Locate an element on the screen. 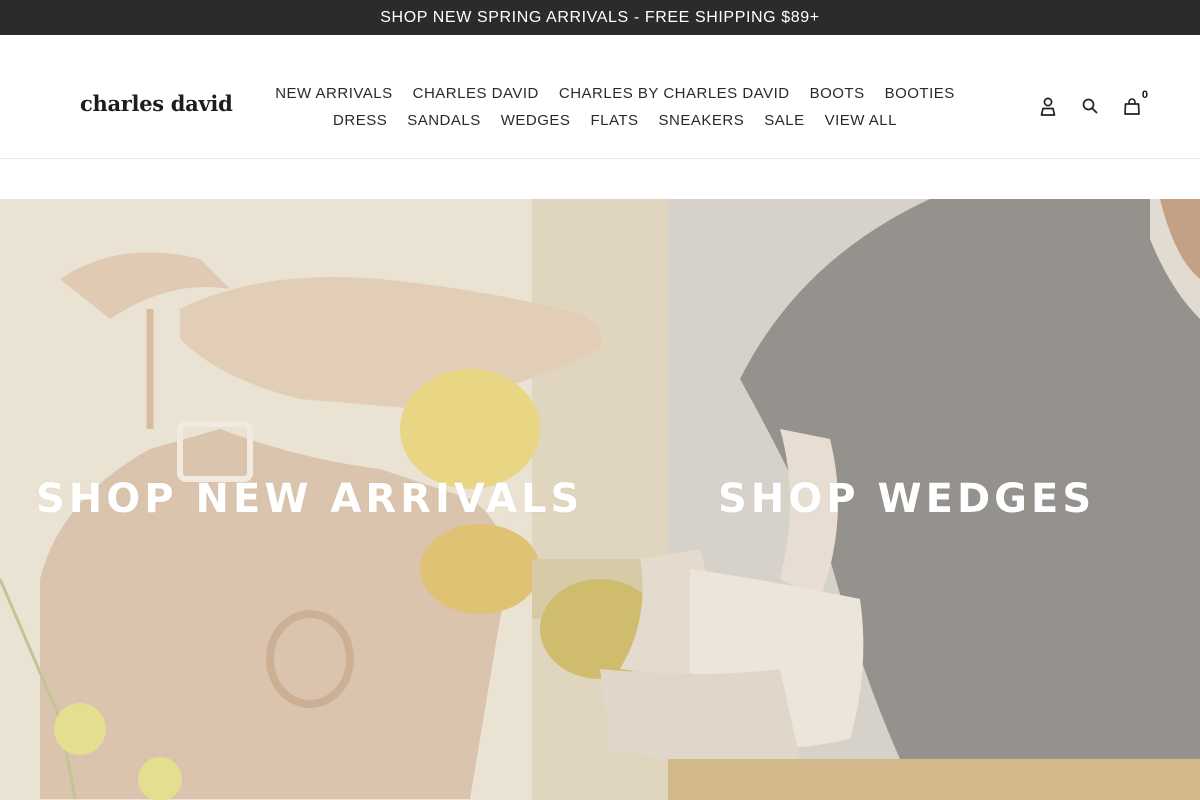 Image resolution: width=1200 pixels, height=800 pixels. header-utilities: 0 is located at coordinates (1093, 103).